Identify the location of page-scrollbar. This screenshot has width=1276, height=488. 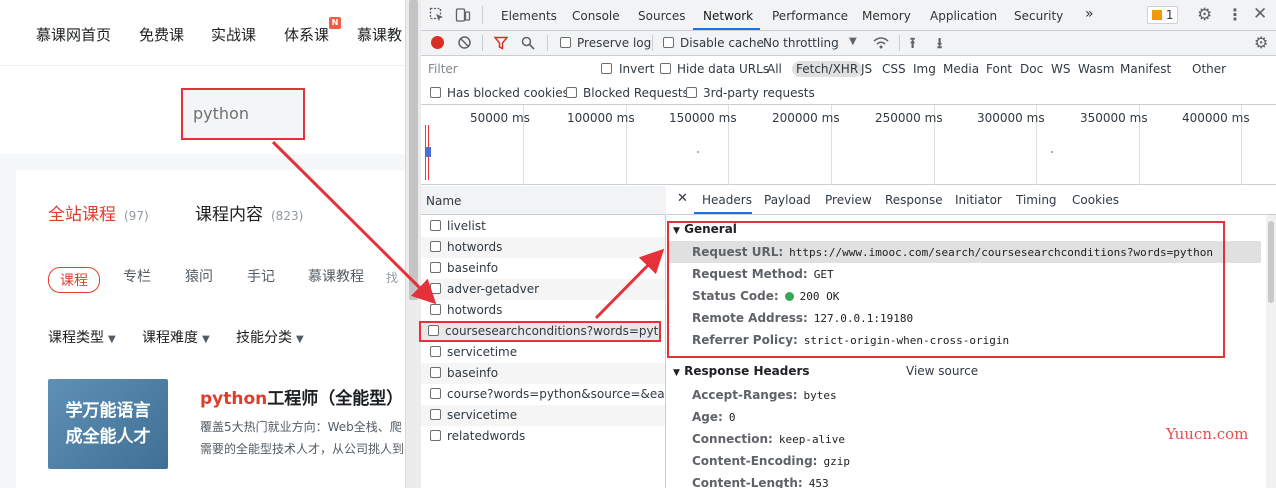
(413, 244).